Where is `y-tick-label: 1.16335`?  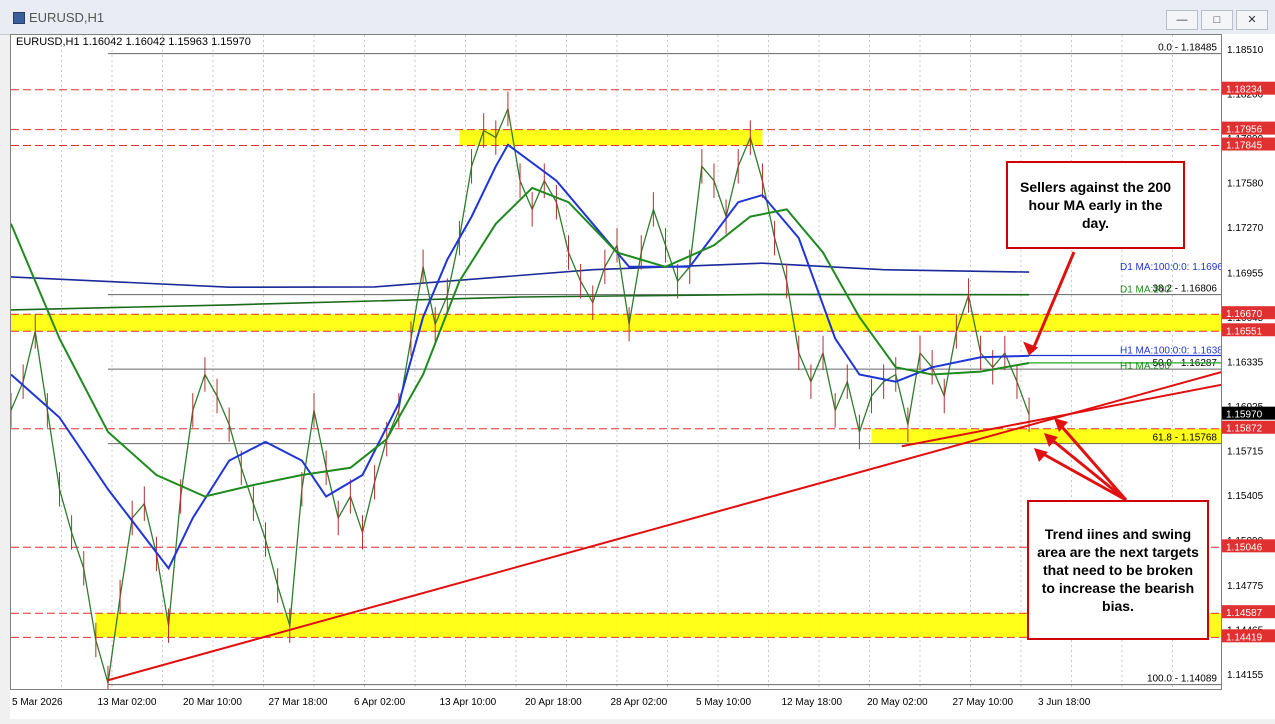
y-tick-label: 1.16335 is located at coordinates (1245, 362).